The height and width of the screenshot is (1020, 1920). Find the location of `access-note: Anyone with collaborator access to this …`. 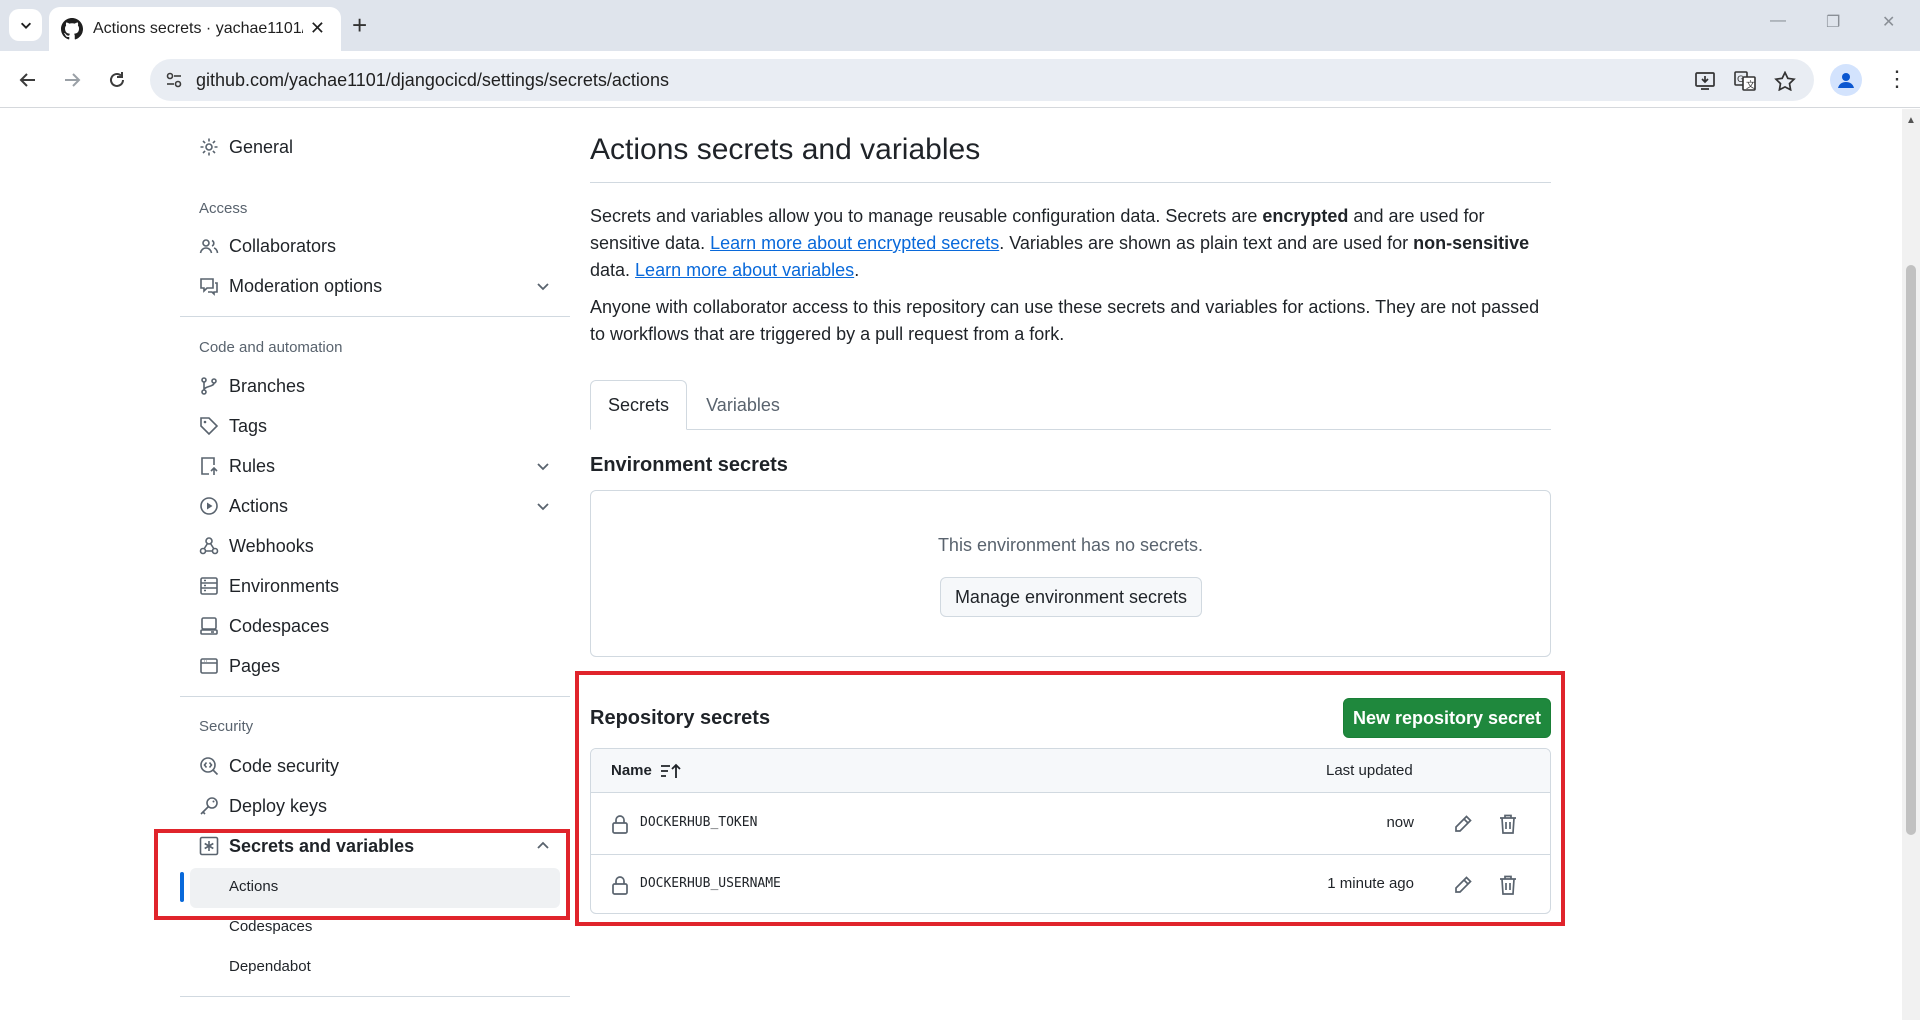

access-note: Anyone with collaborator access to this … is located at coordinates (1065, 320).